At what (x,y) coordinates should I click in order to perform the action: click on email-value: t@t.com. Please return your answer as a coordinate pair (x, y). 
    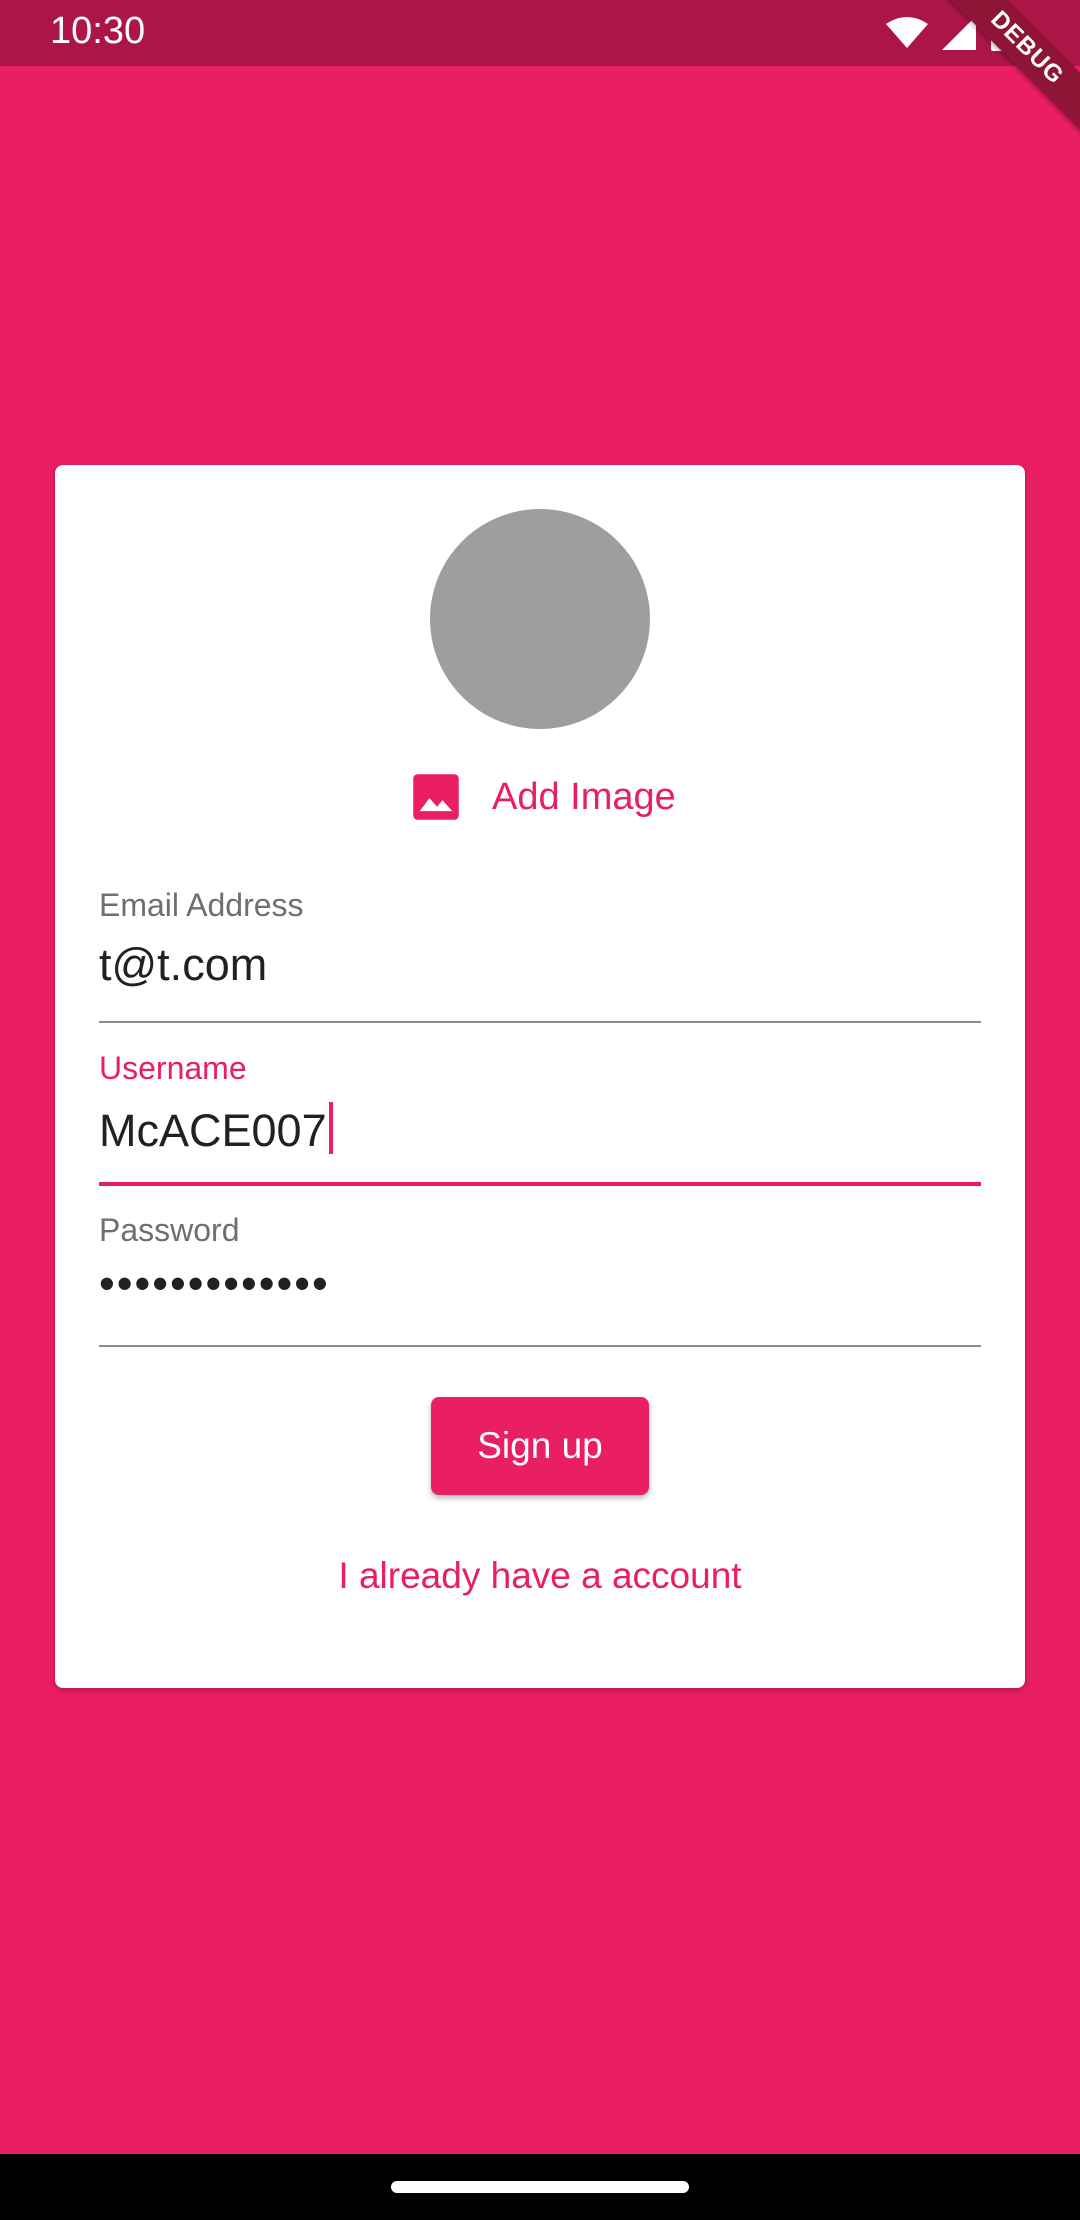
    Looking at the image, I should click on (183, 965).